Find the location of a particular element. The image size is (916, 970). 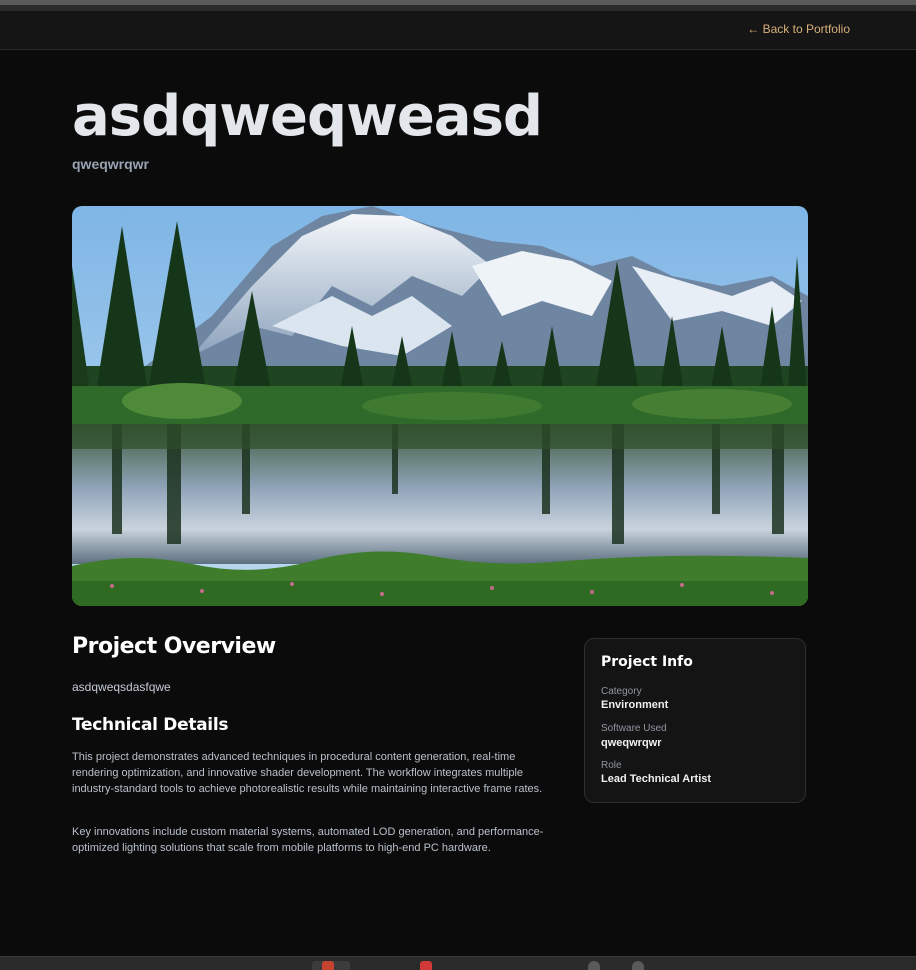

project-overview-text: asdqweqsdasfqwe is located at coordinates (121, 687).